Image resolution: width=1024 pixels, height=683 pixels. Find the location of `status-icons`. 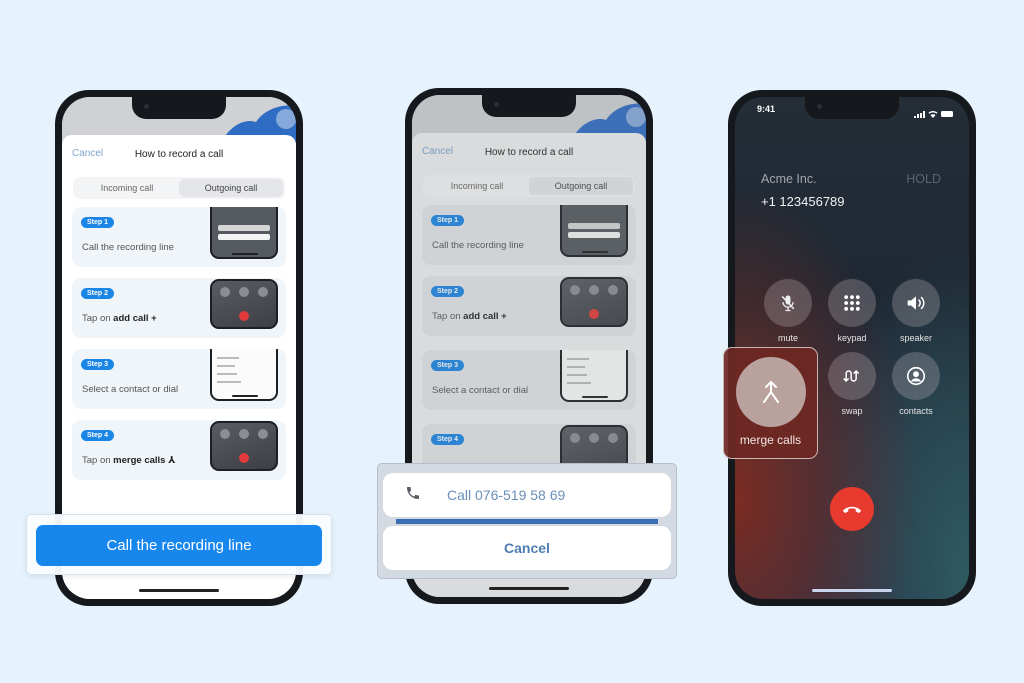

status-icons is located at coordinates (933, 114).